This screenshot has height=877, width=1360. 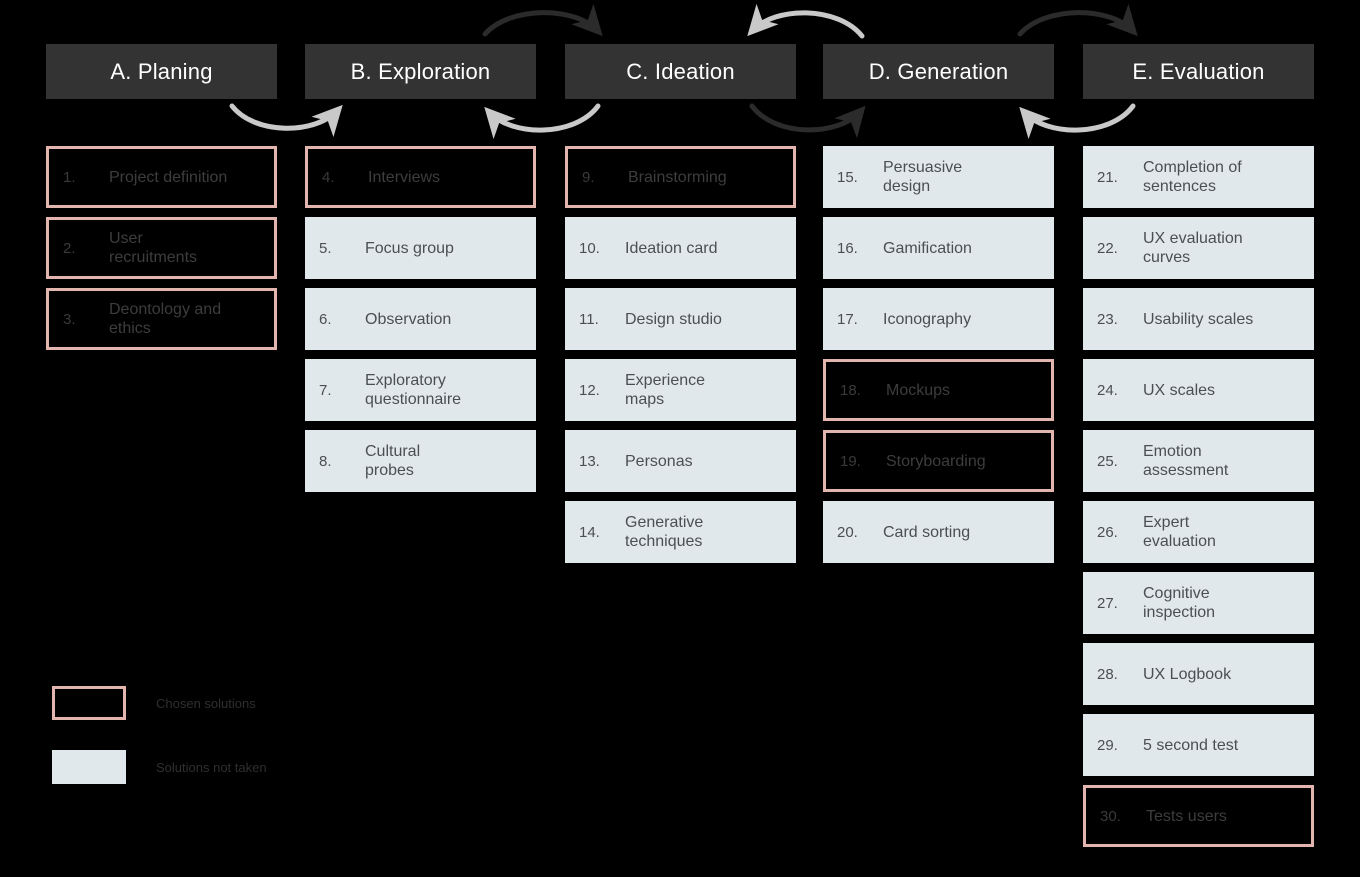 I want to click on method-item-number: 2., so click(x=69, y=248).